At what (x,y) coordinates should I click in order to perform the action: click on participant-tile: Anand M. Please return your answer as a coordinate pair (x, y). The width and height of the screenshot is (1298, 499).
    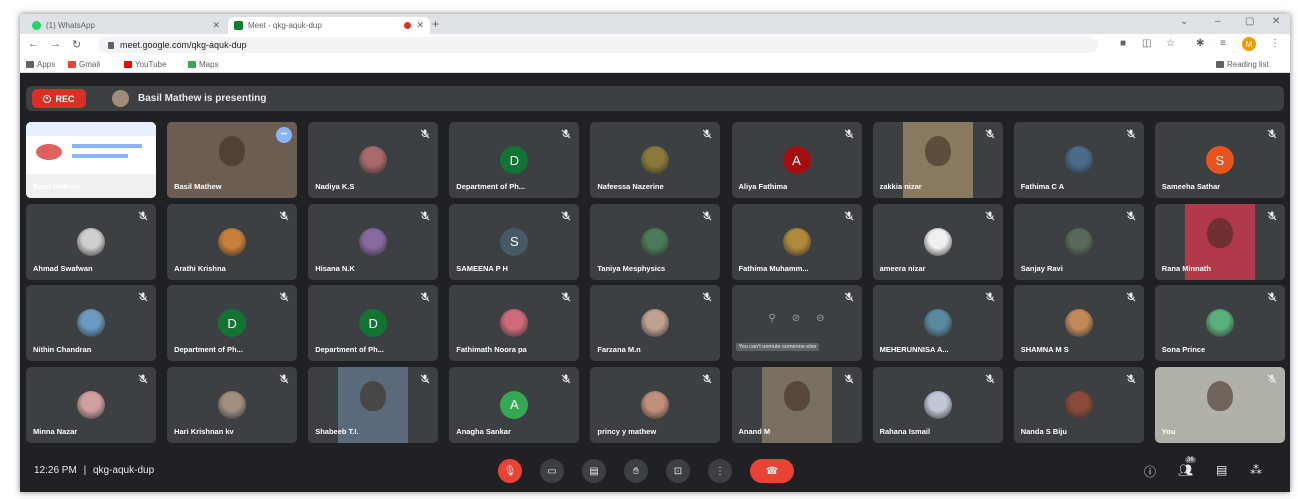
    Looking at the image, I should click on (796, 404).